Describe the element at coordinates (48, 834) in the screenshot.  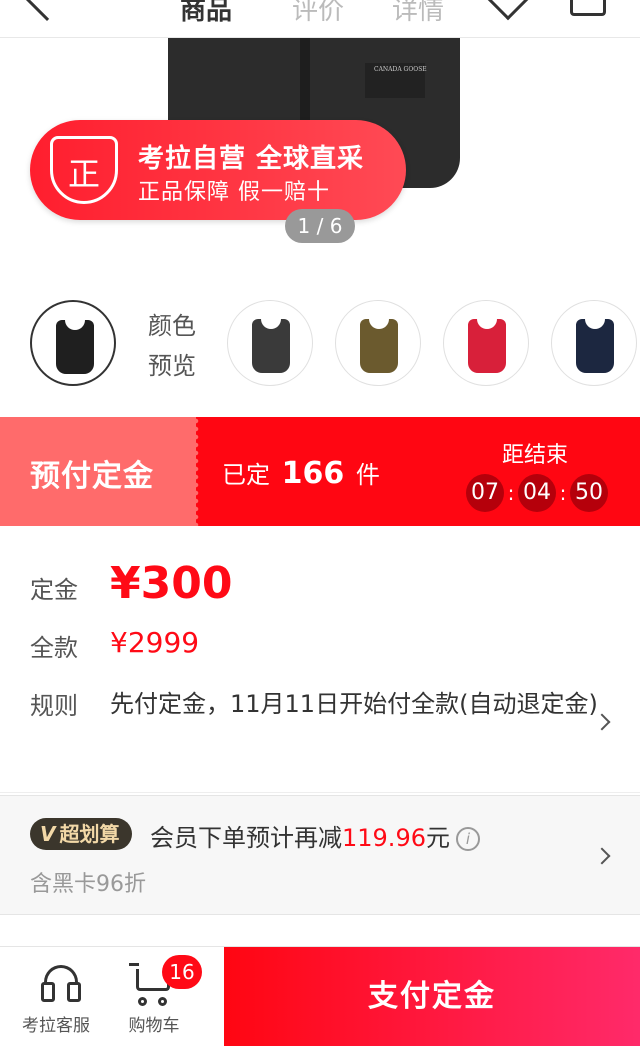
I see `v-icon: V` at that location.